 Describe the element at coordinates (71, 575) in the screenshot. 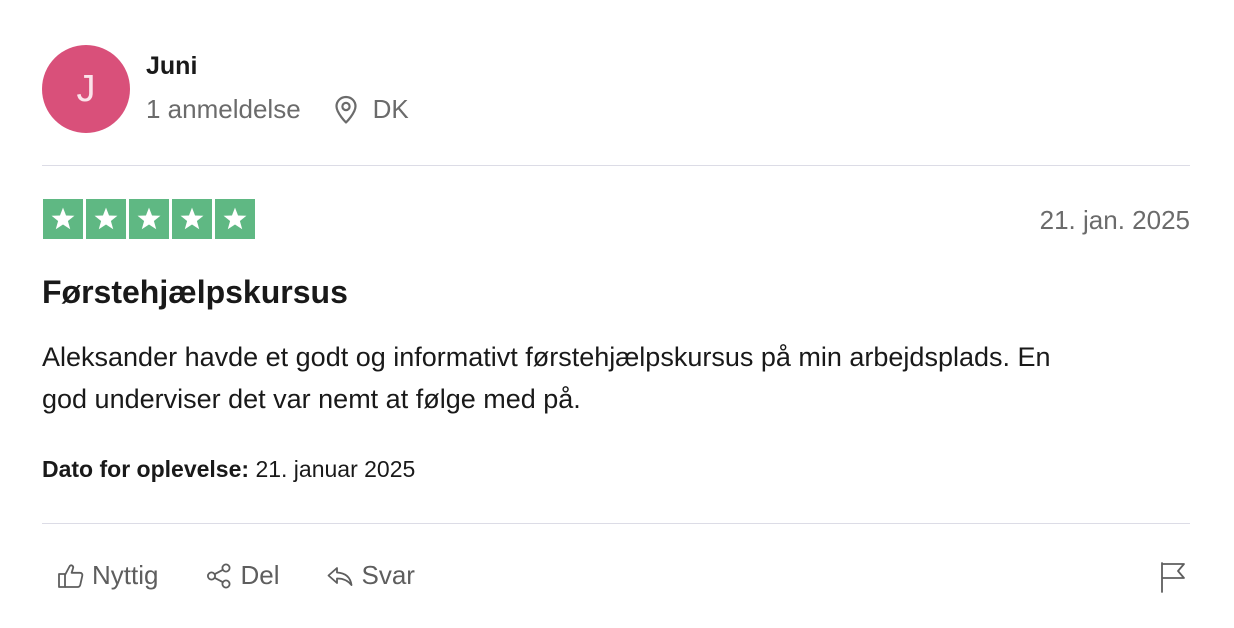

I see `thumbs-up-icon` at that location.